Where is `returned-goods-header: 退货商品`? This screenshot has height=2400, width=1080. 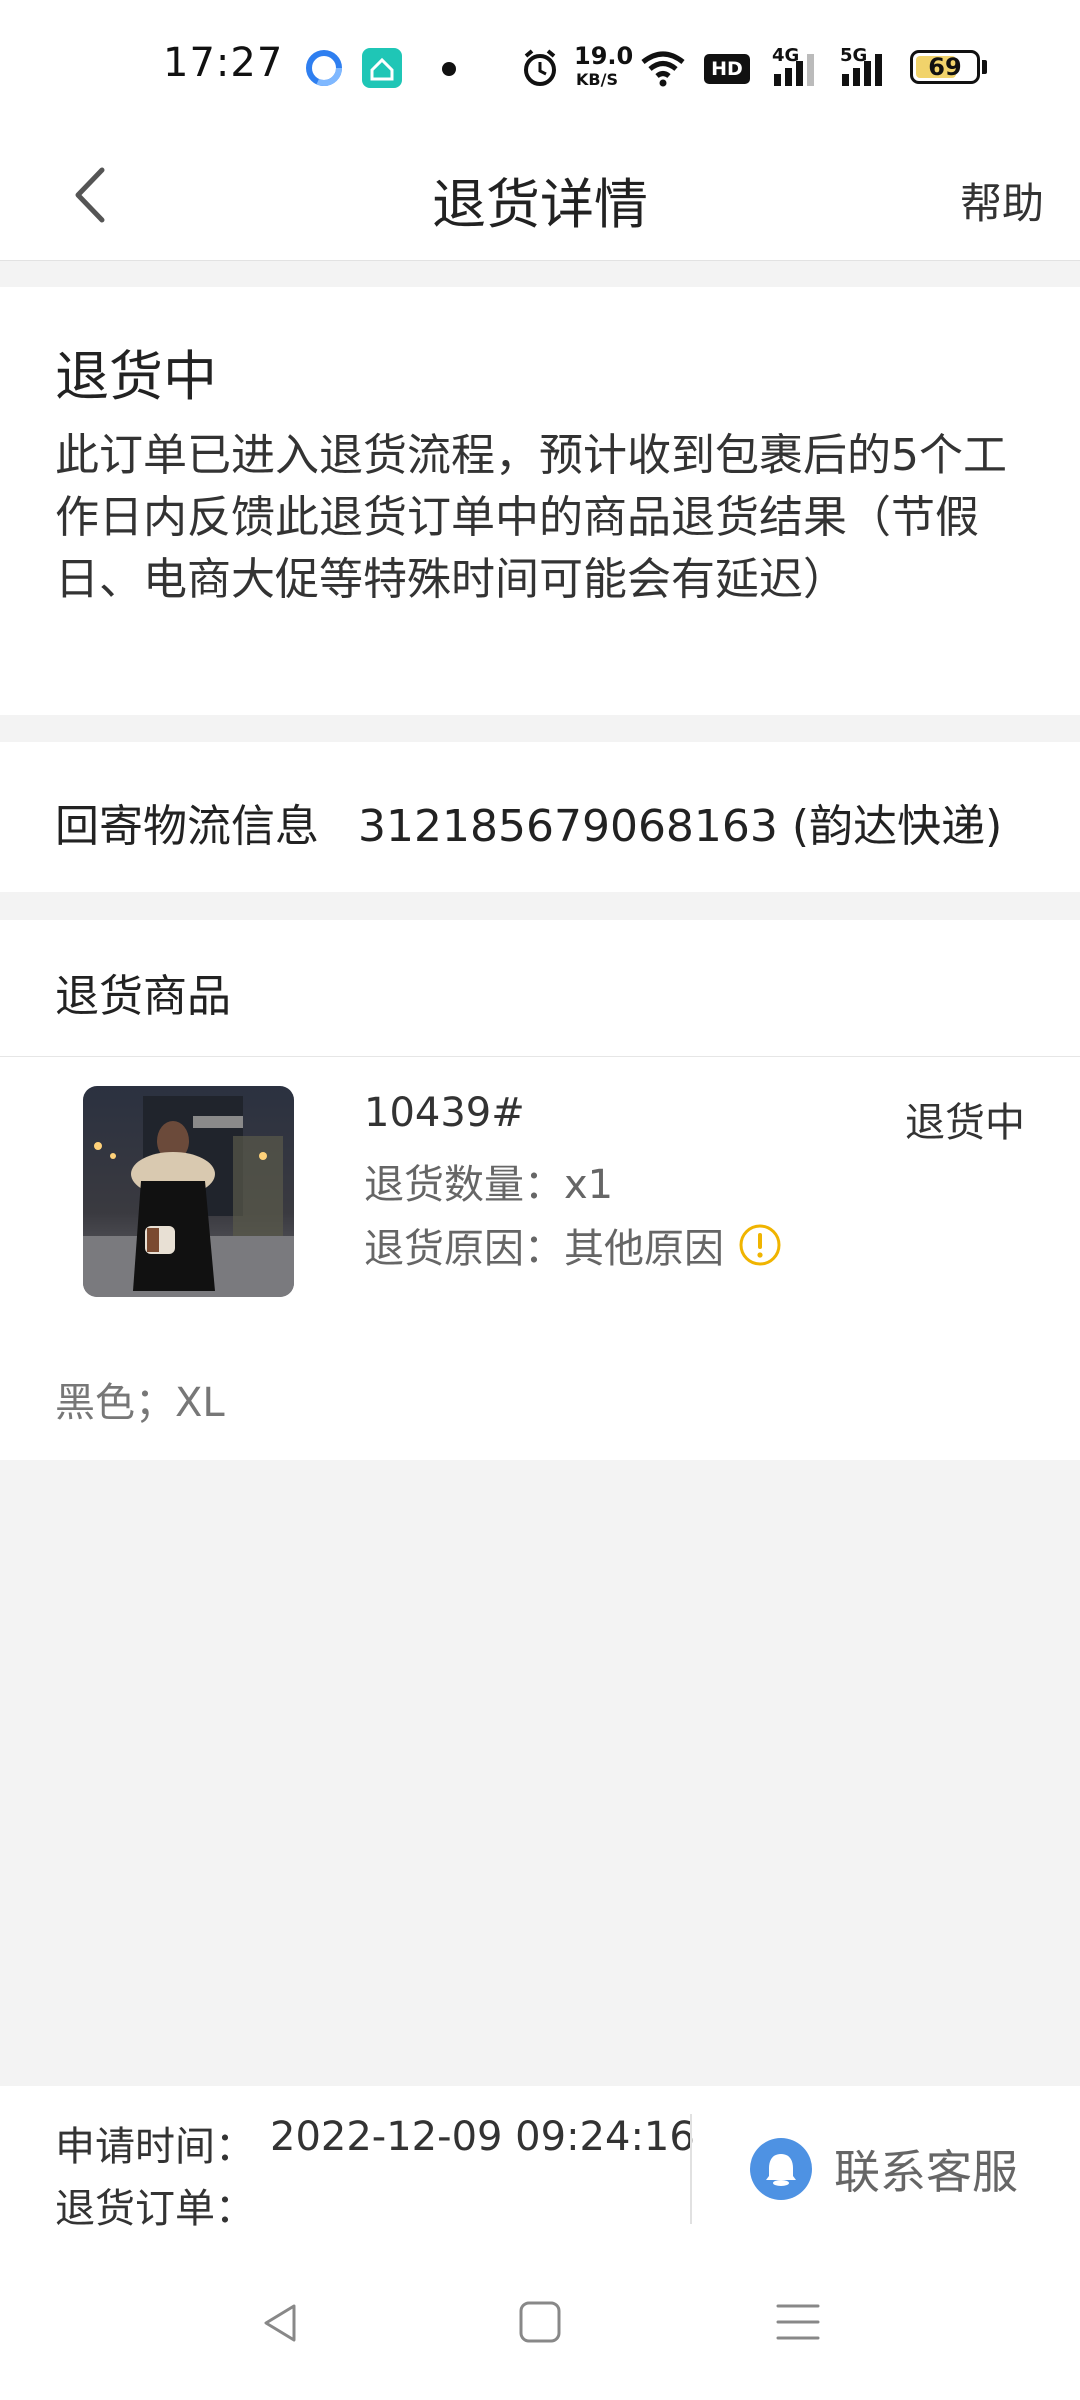
returned-goods-header: 退货商品 is located at coordinates (143, 996).